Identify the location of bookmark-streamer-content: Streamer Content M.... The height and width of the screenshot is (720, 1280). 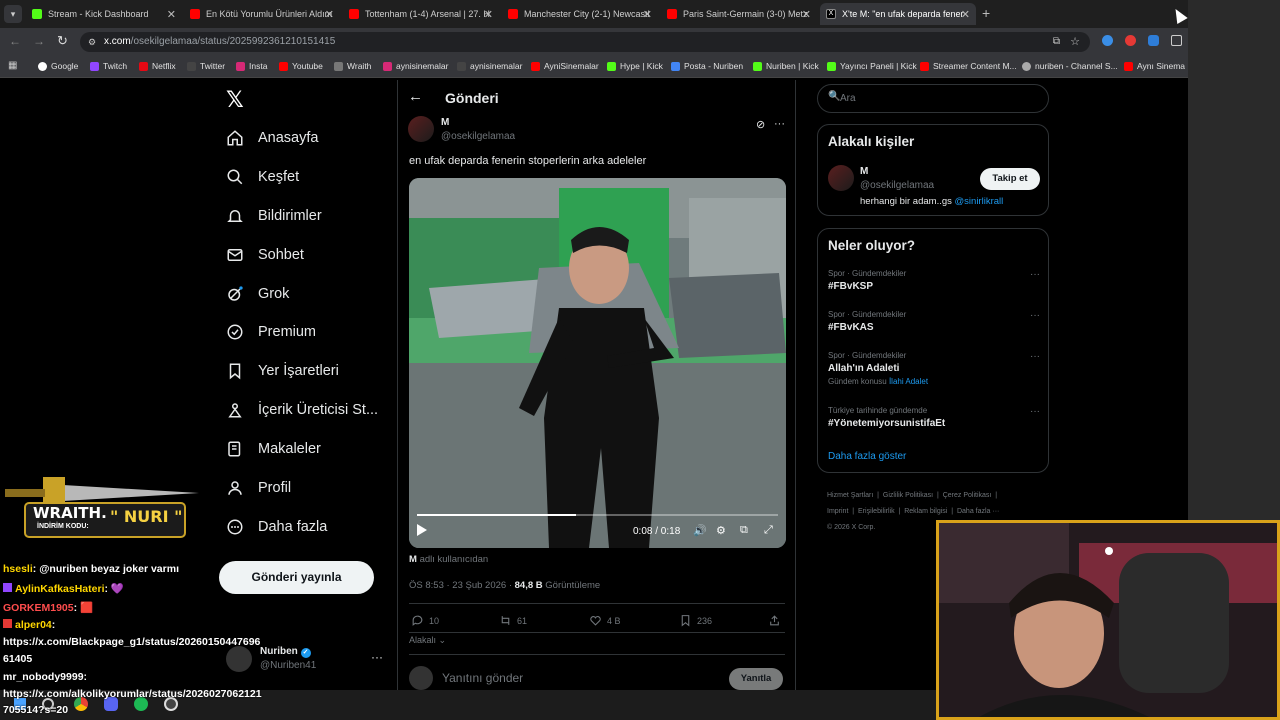
(968, 66).